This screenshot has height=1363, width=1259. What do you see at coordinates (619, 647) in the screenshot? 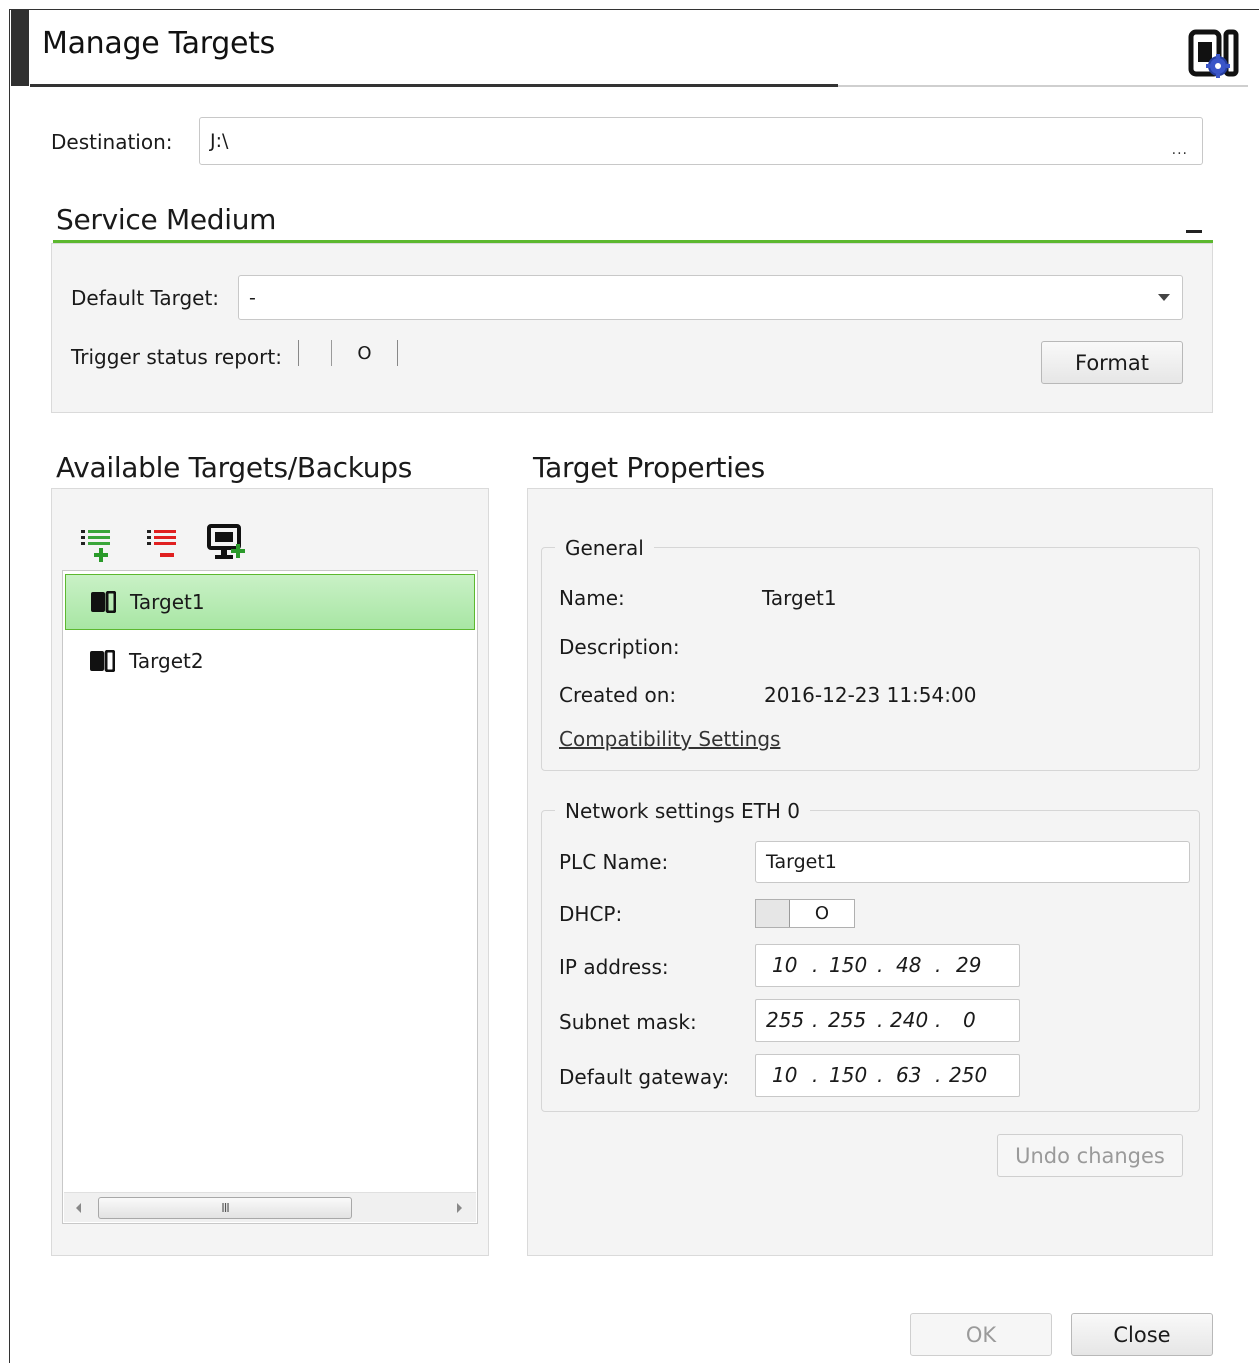
I see `description-label: Description:` at bounding box center [619, 647].